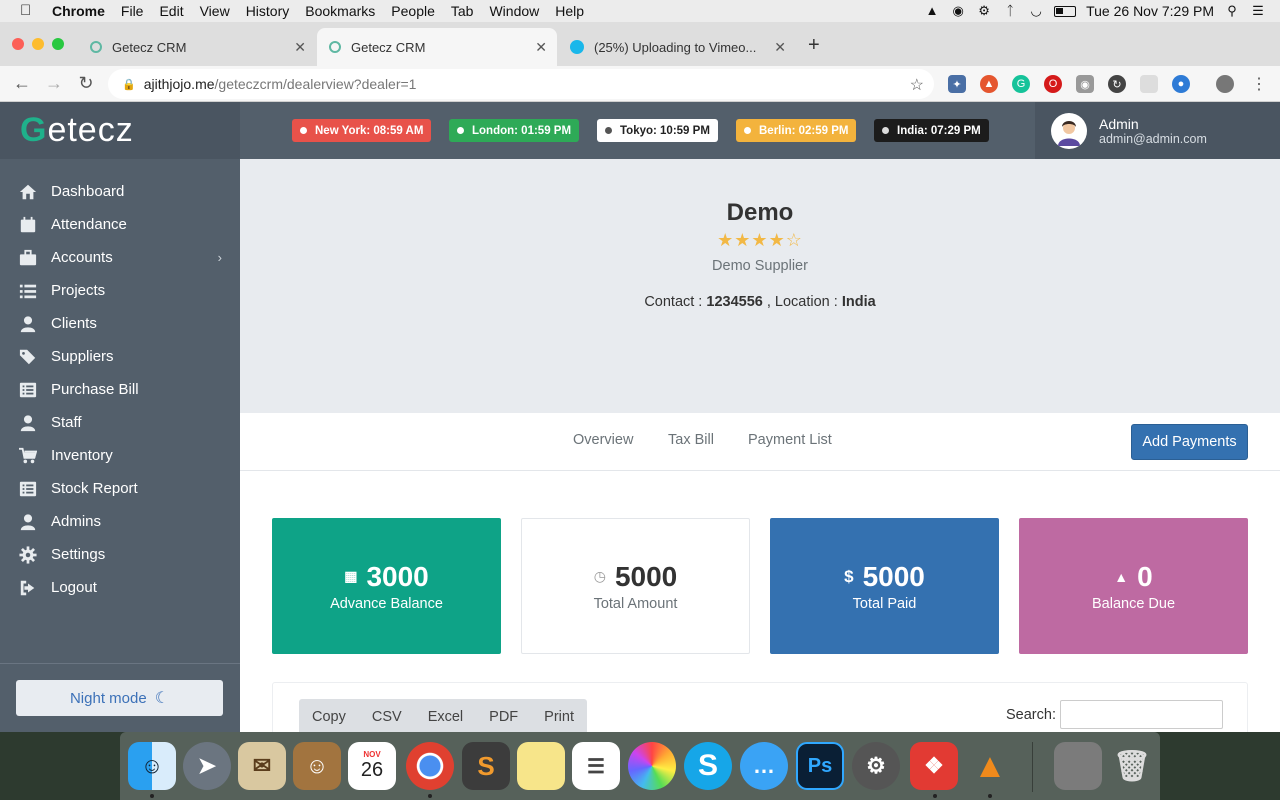 The height and width of the screenshot is (800, 1280). I want to click on browser-tab-1: Getecz CRM ✕, so click(197, 47).